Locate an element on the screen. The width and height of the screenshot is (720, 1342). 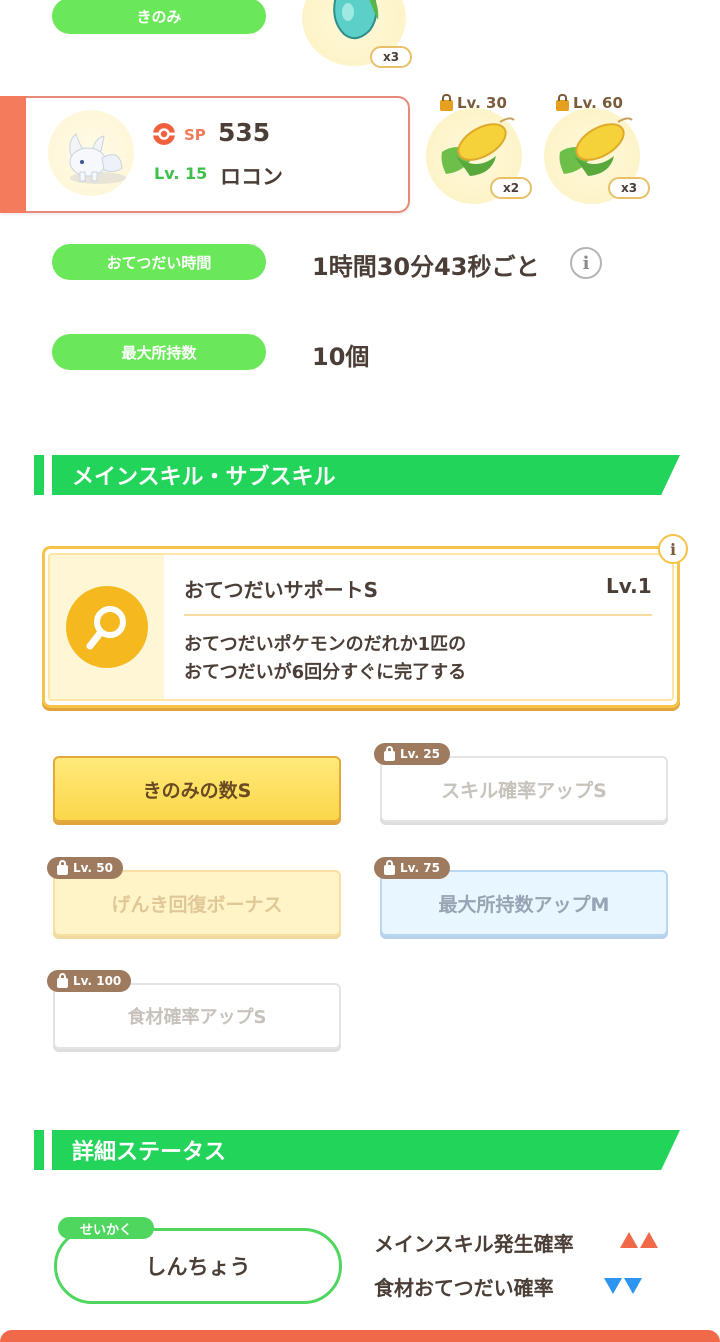
help-time-value: 1時間30分43秒ごと is located at coordinates (426, 267).